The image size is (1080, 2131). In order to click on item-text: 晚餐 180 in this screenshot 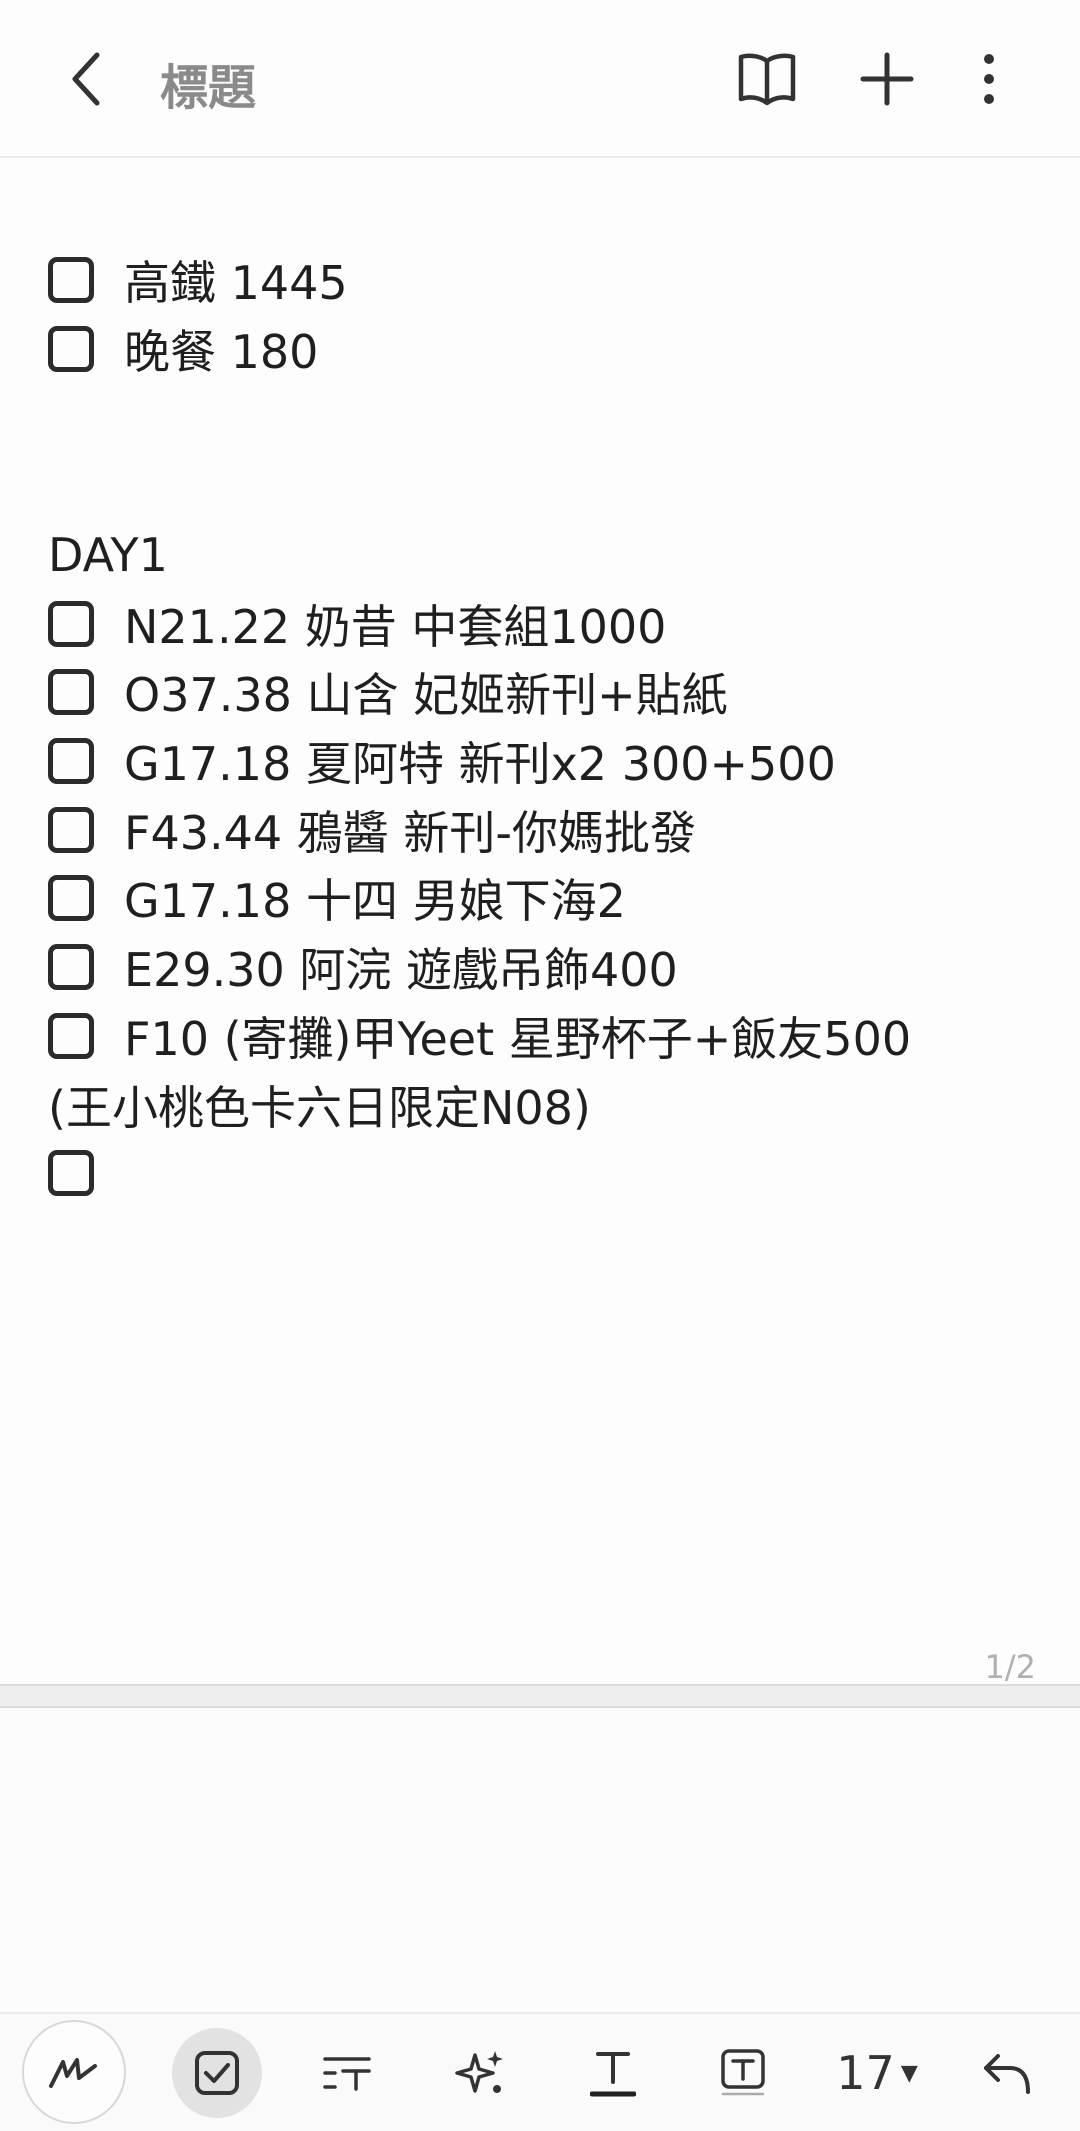, I will do `click(221, 349)`.